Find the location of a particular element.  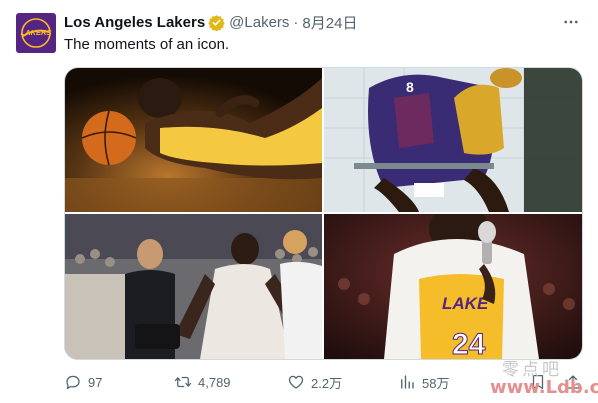

watermark: 零点吧 www.Ldb.cc is located at coordinates (544, 379).